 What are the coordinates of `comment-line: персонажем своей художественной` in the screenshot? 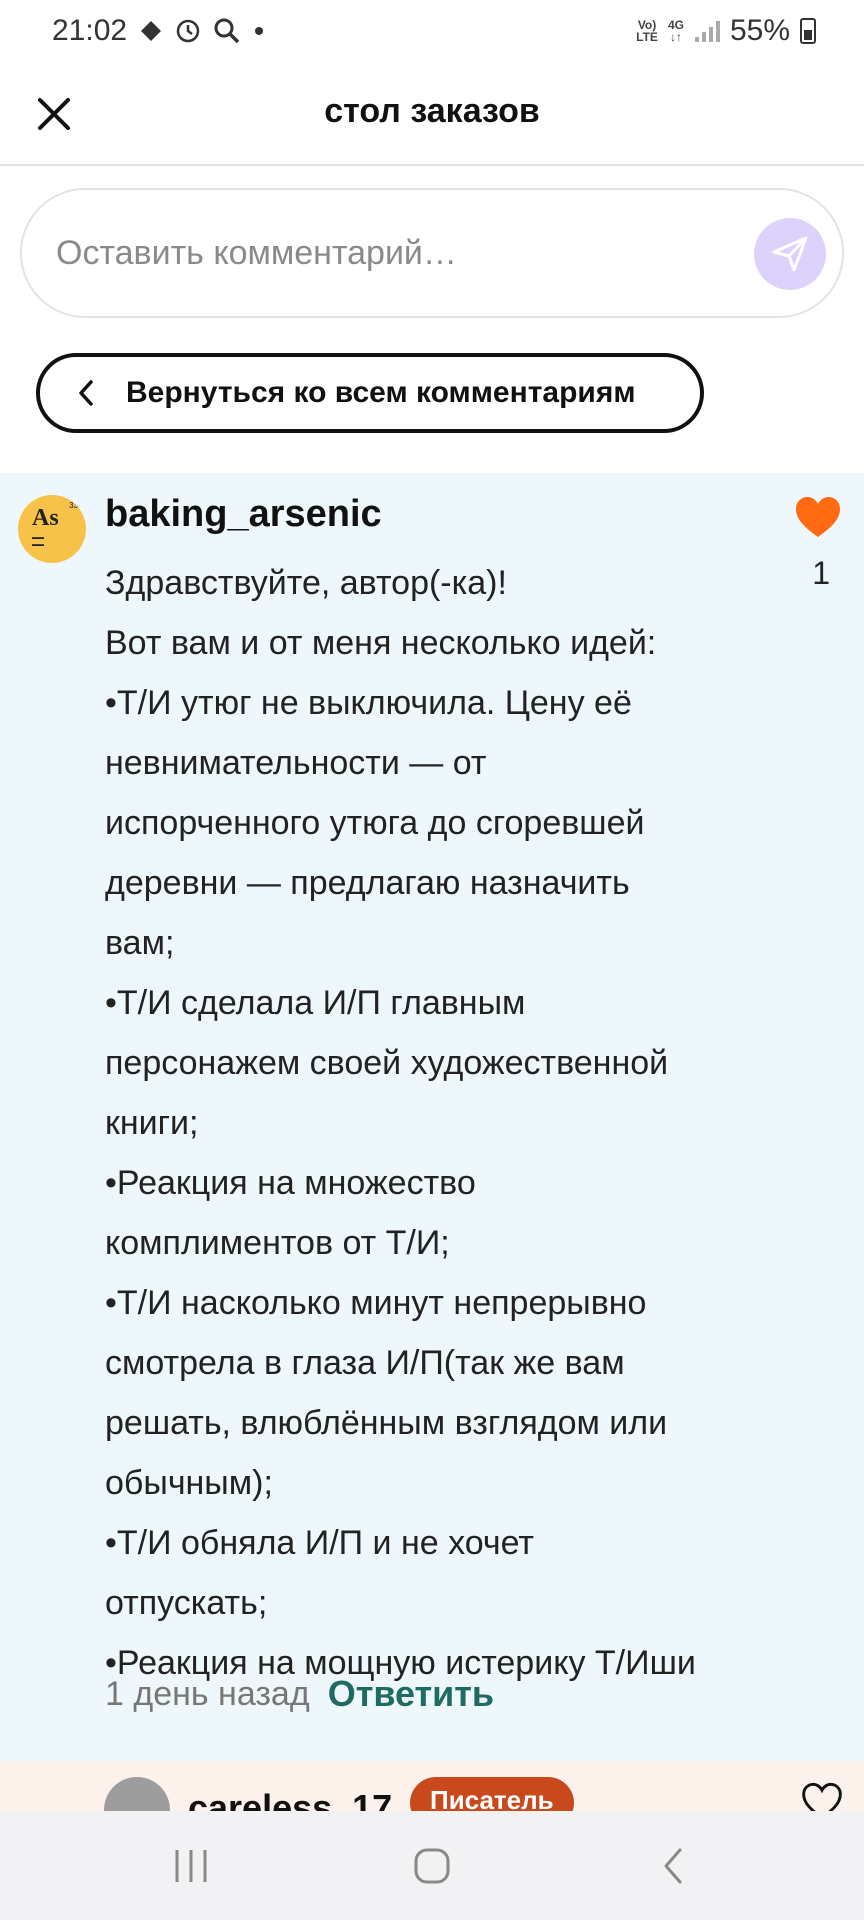 It's located at (387, 1063).